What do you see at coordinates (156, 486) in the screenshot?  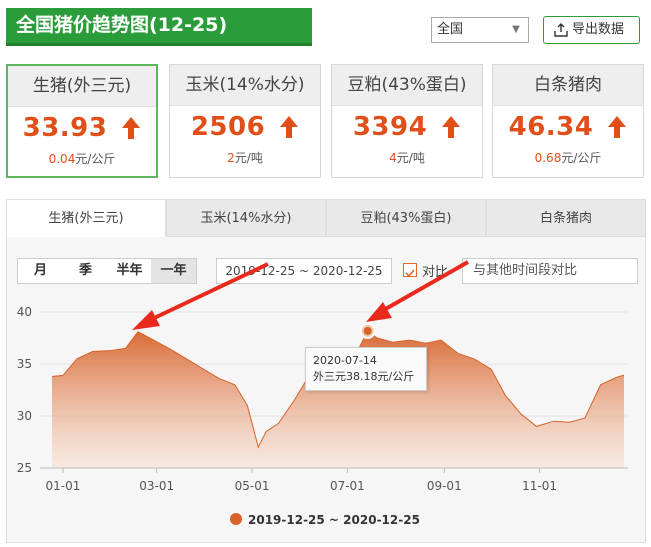 I see `x-tick-label: 03-01` at bounding box center [156, 486].